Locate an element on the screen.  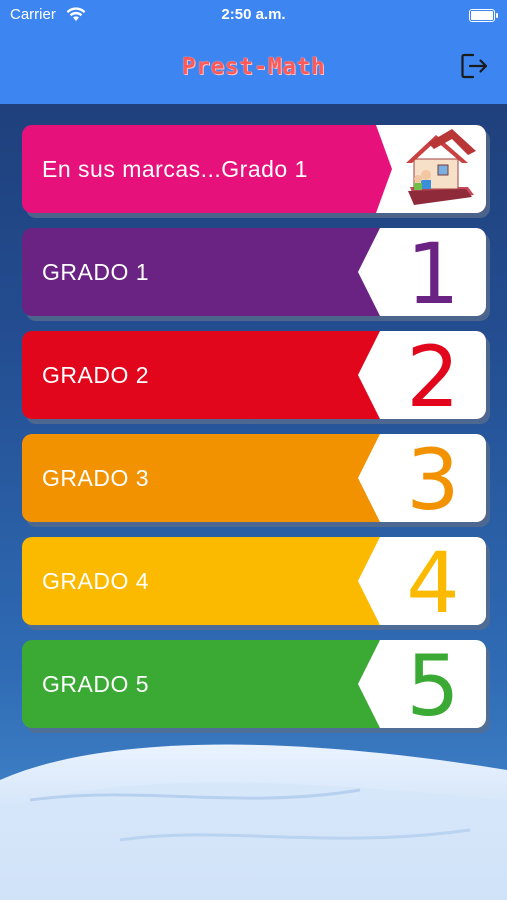
menu-item-label: GRADO 4 is located at coordinates (96, 581).